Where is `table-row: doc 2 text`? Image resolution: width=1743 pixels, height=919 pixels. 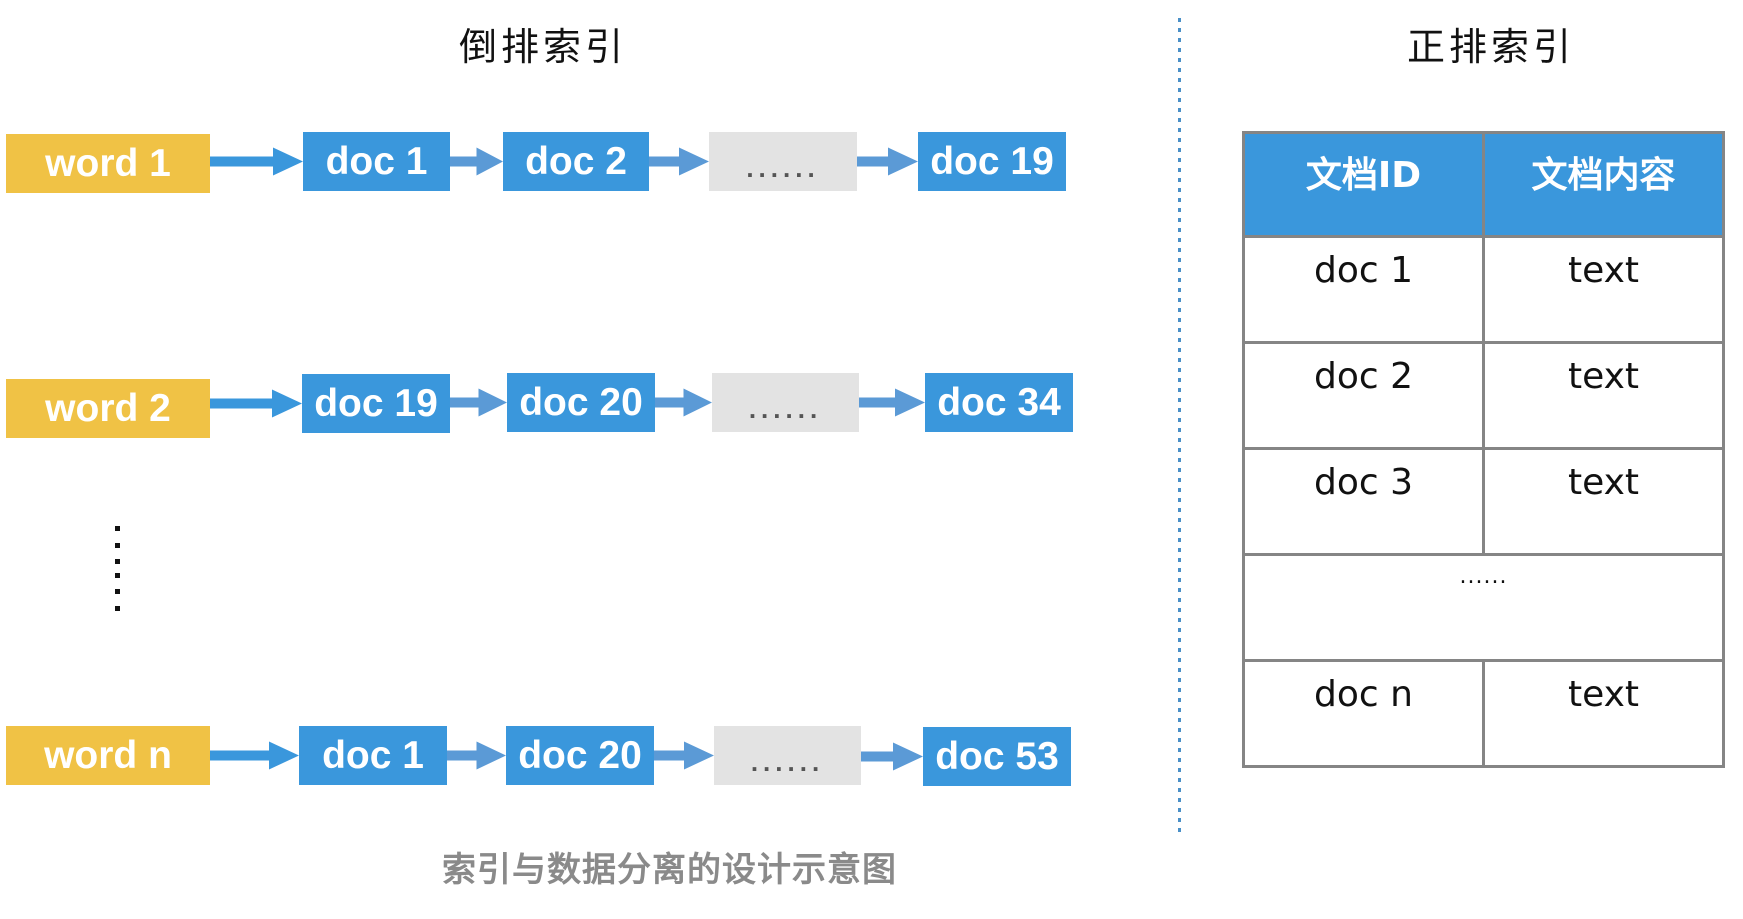 table-row: doc 2 text is located at coordinates (1483, 395).